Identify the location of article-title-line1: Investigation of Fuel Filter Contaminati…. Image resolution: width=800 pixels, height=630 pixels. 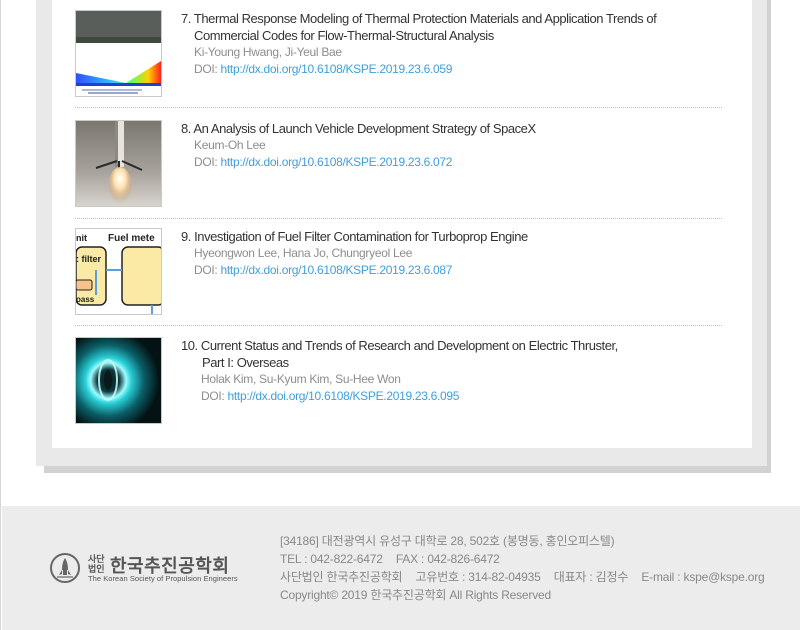
(361, 236).